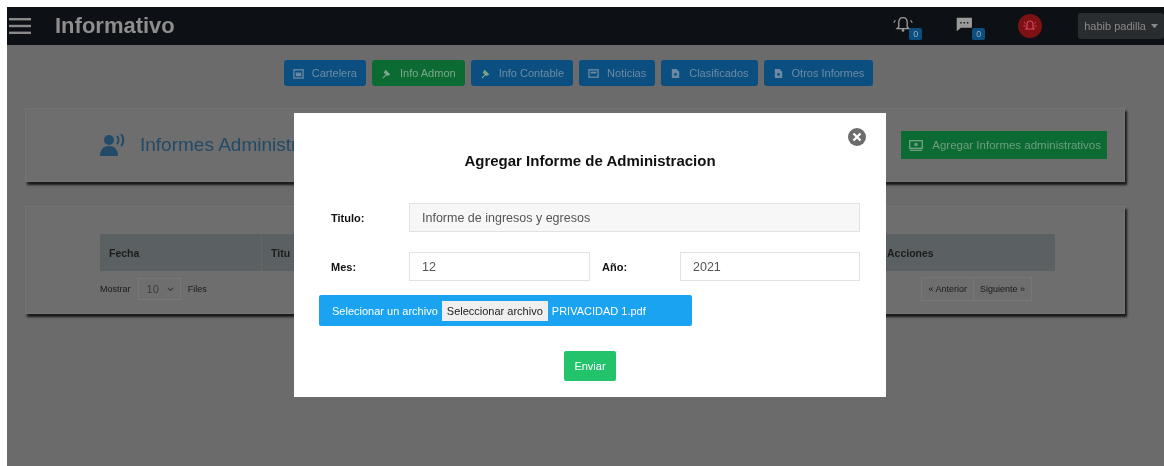 Image resolution: width=1164 pixels, height=466 pixels. What do you see at coordinates (947, 289) in the screenshot?
I see `pagination-link: « Anterior` at bounding box center [947, 289].